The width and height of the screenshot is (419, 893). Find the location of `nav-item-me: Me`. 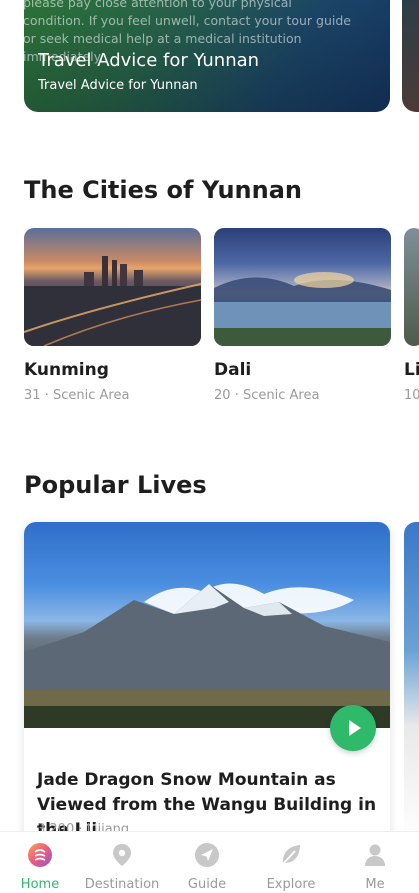

nav-item-me: Me is located at coordinates (375, 862).